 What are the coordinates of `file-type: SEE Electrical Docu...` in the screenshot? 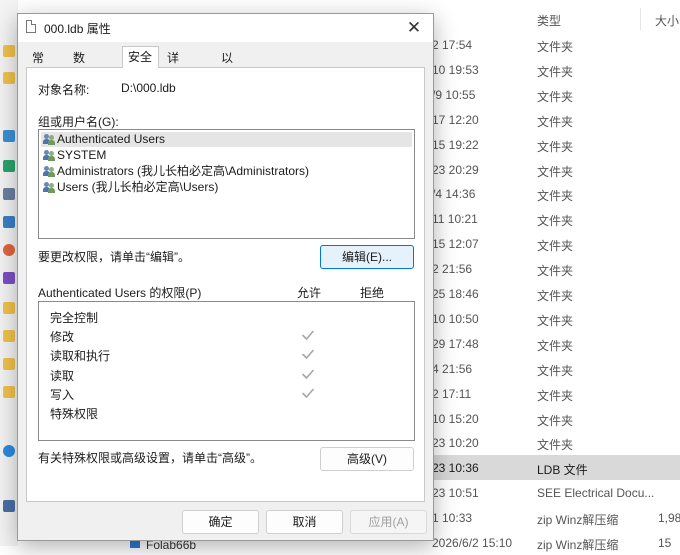 It's located at (596, 493).